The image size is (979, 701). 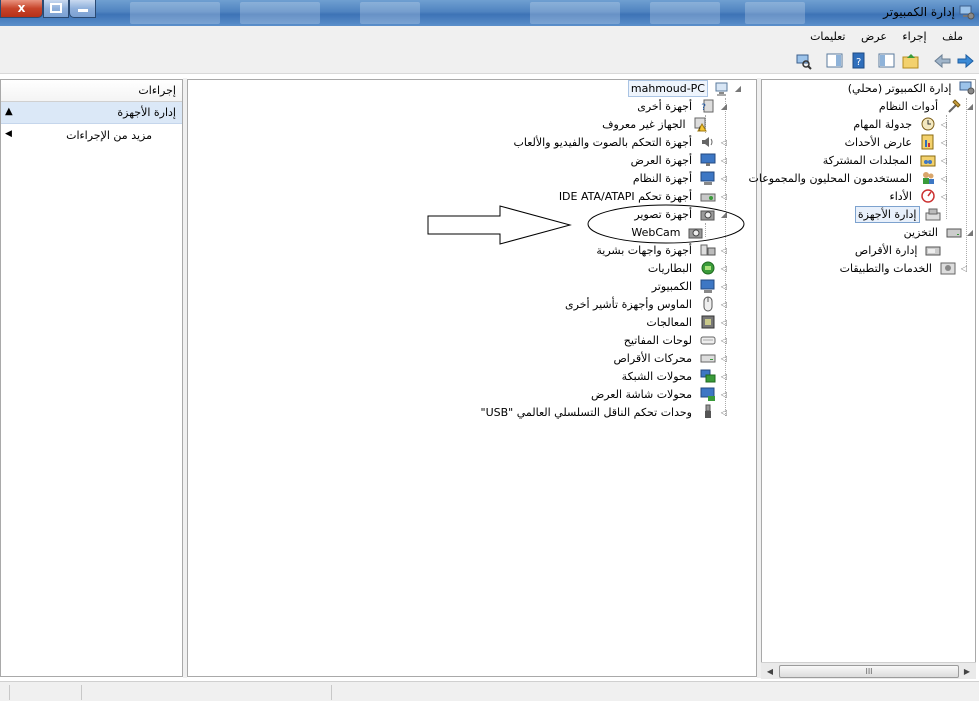 I want to click on processor-icon, so click(x=707, y=322).